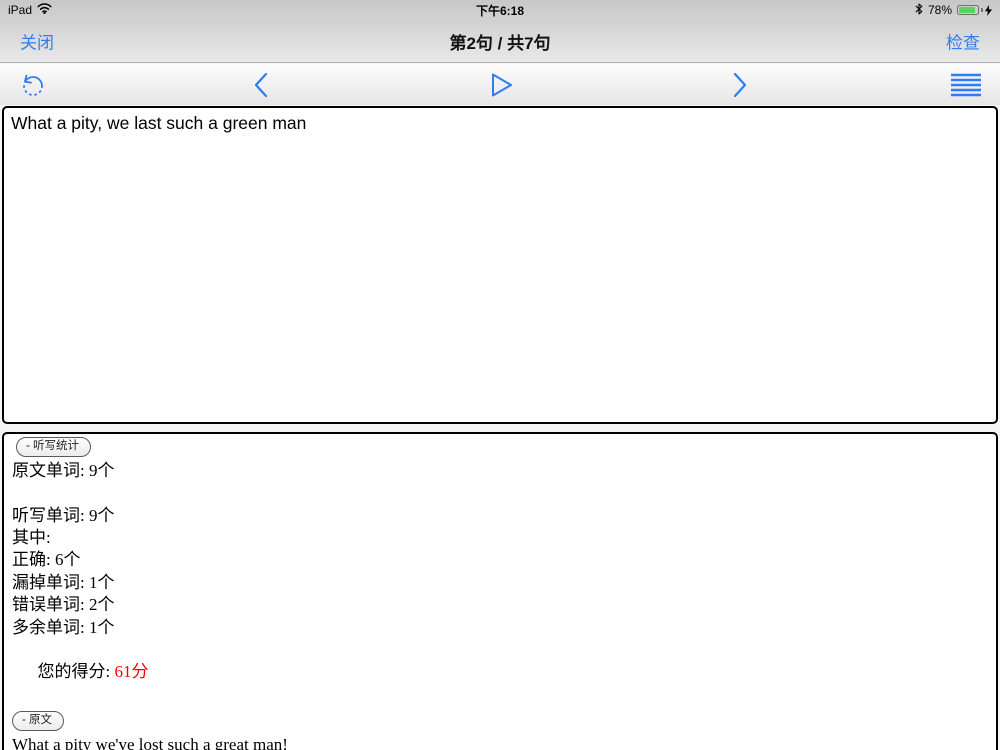 The image size is (1000, 750). I want to click on replay-icon, so click(33, 85).